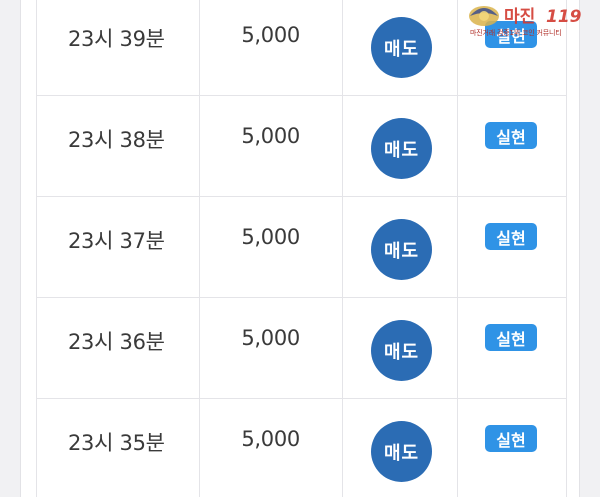 Image resolution: width=600 pixels, height=497 pixels. I want to click on time-cell: 23시 36분, so click(118, 348).